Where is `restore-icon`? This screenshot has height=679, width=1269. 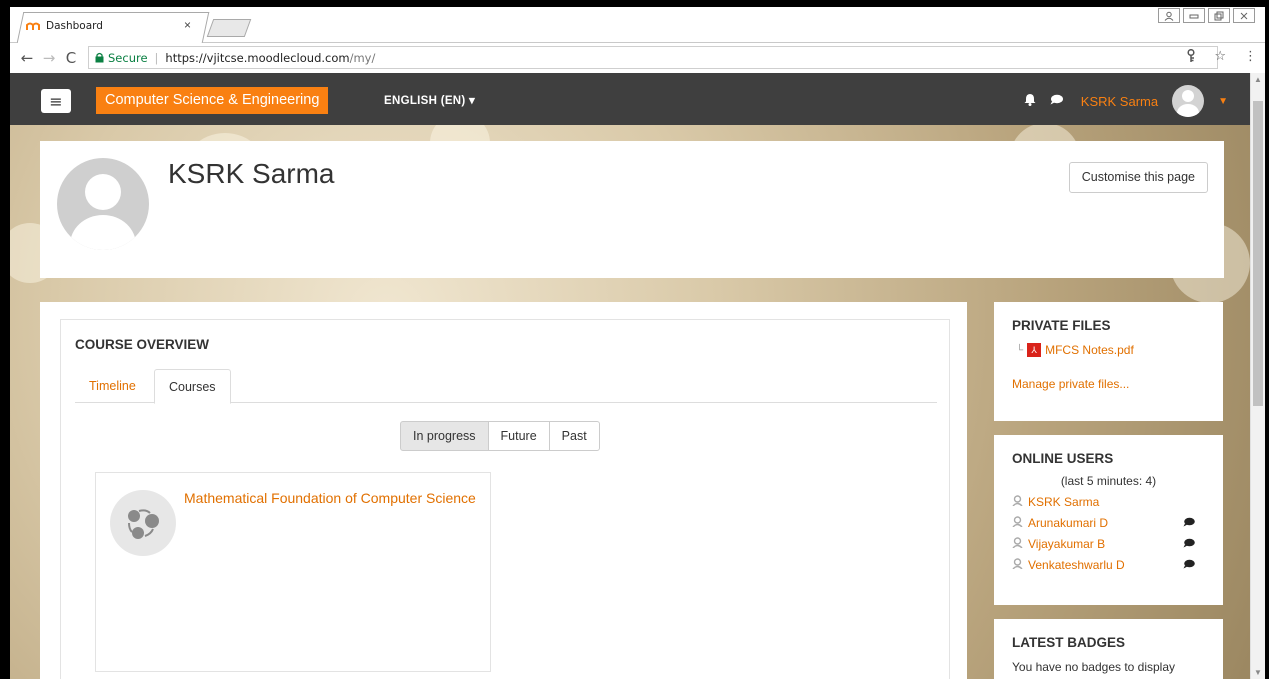
restore-icon is located at coordinates (1219, 15).